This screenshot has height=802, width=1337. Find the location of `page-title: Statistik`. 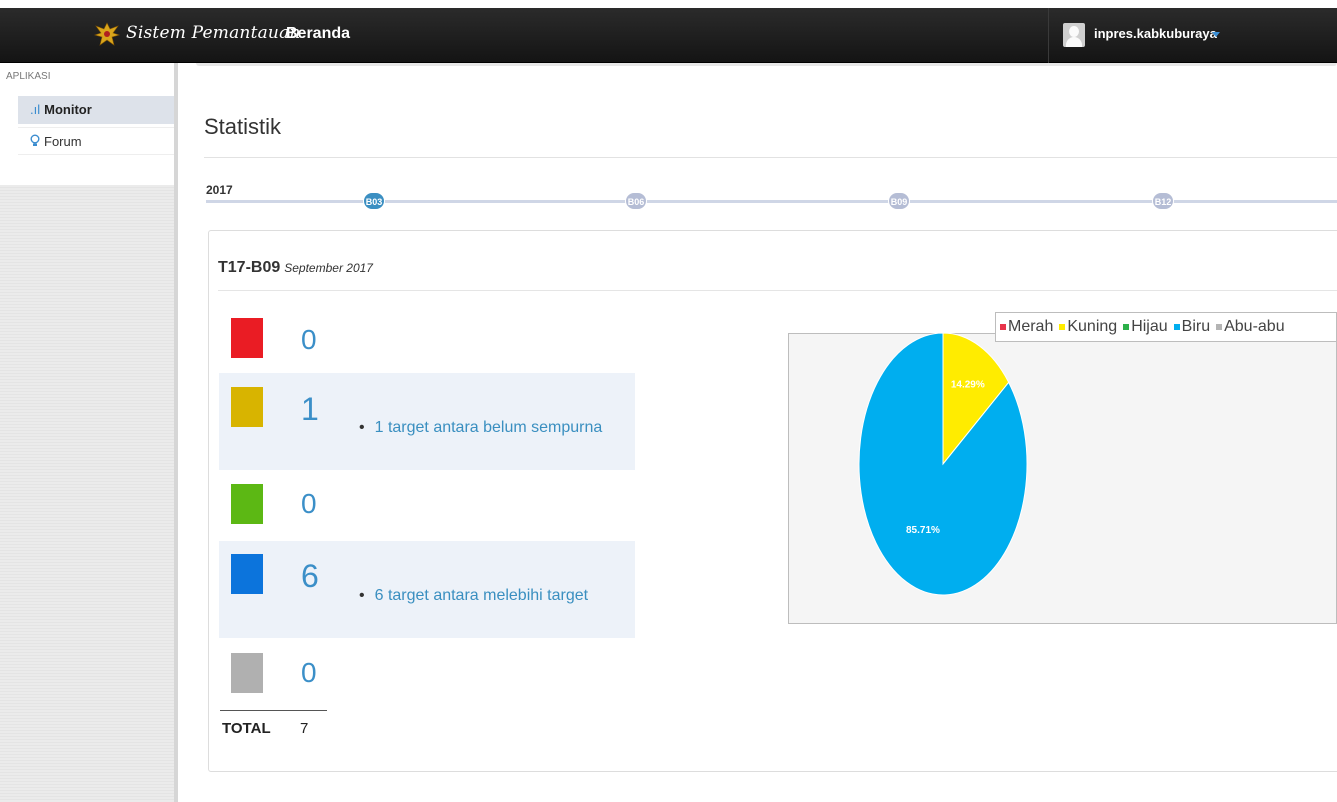

page-title: Statistik is located at coordinates (243, 126).